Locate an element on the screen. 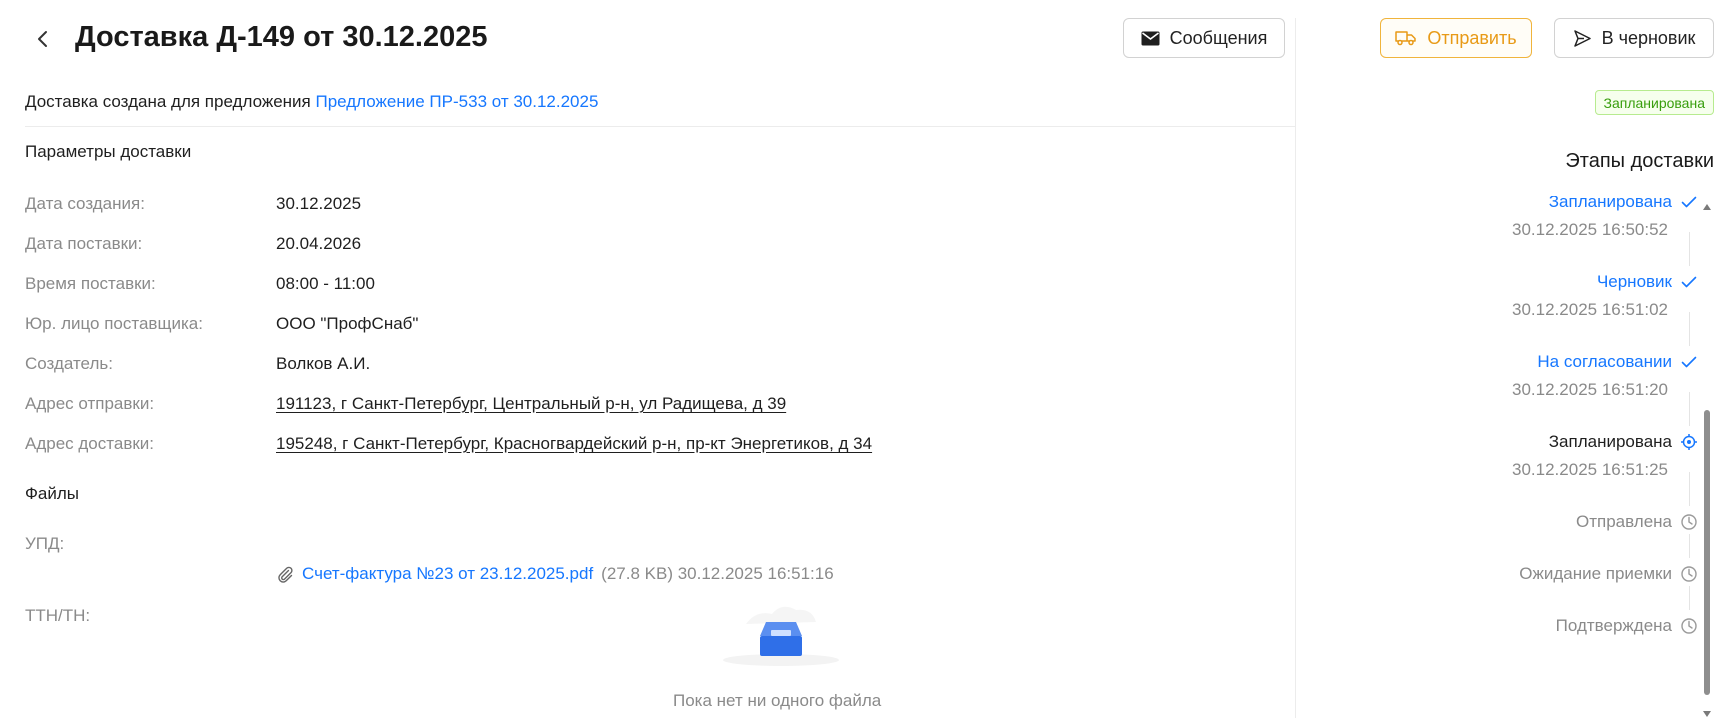 The height and width of the screenshot is (721, 1720). back-button is located at coordinates (43, 39).